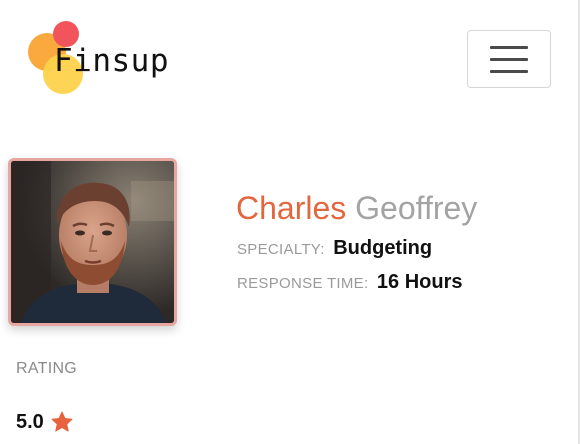 The width and height of the screenshot is (580, 444). I want to click on app-logo: Finsup, so click(126, 60).